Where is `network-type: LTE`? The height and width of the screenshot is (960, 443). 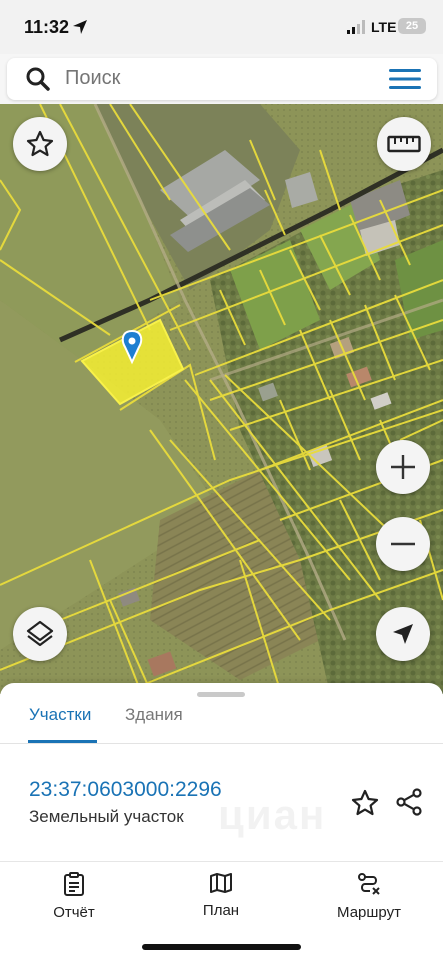 network-type: LTE is located at coordinates (384, 27).